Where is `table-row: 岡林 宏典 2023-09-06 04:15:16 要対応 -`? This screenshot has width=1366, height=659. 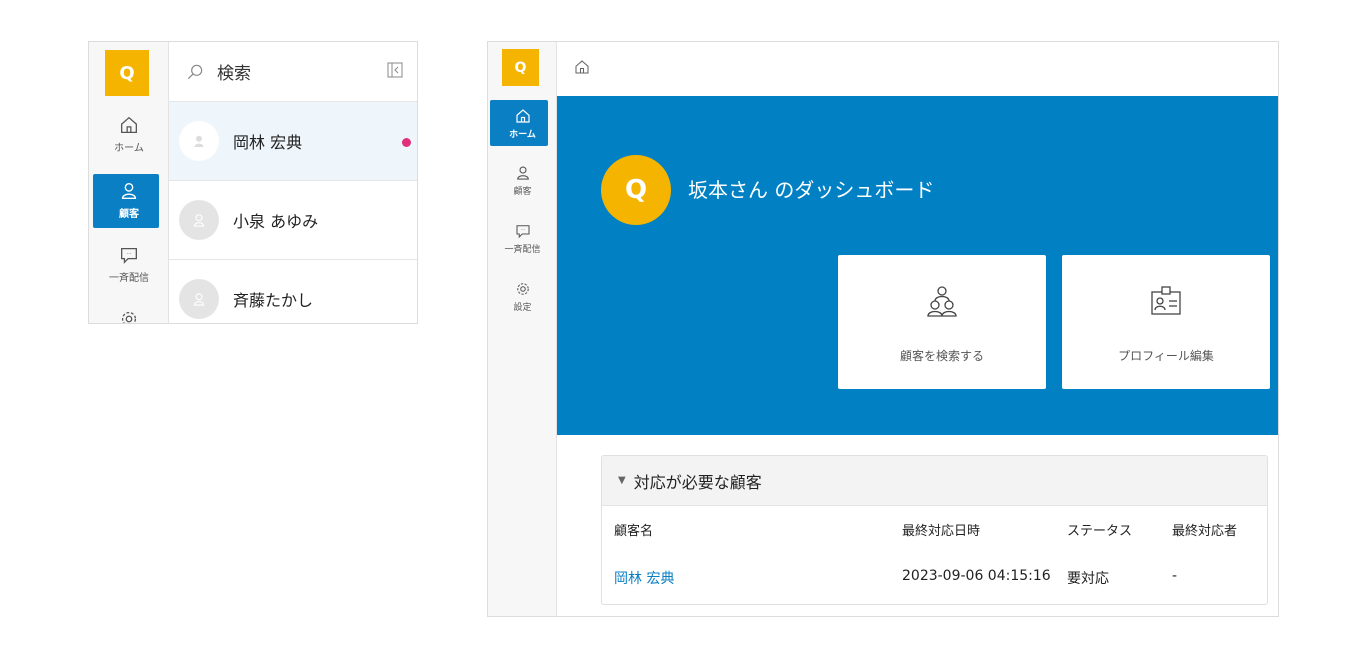
table-row: 岡林 宏典 2023-09-06 04:15:16 要対応 - is located at coordinates (934, 576).